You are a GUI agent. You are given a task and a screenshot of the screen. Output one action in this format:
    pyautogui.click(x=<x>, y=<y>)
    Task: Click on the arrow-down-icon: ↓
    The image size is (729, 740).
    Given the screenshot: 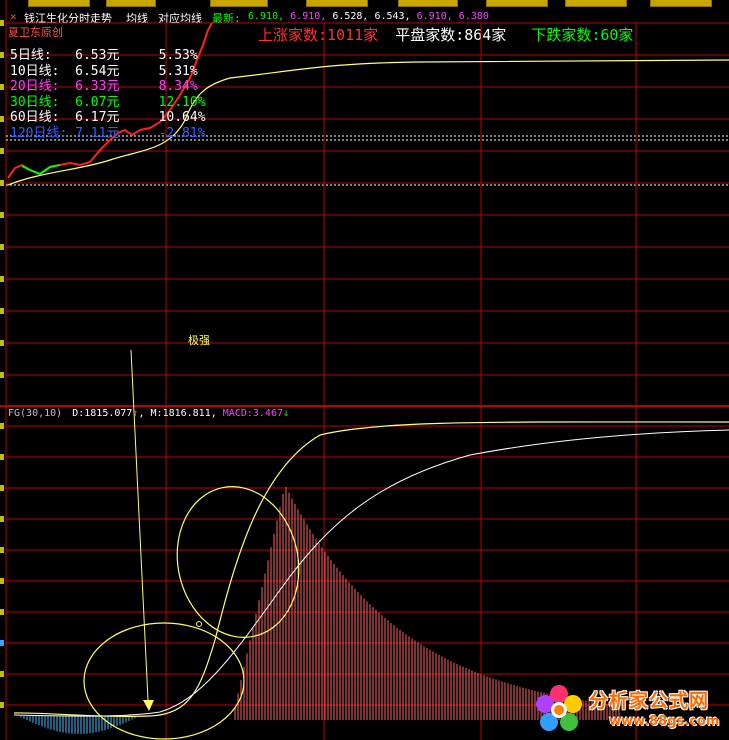 What is the action you would take?
    pyautogui.click(x=286, y=413)
    